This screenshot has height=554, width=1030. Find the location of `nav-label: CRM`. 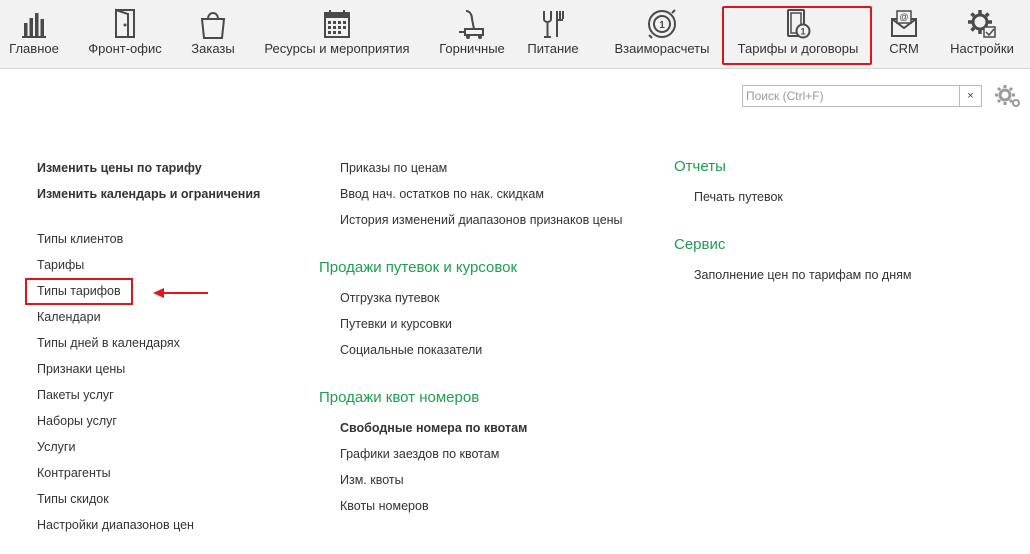

nav-label: CRM is located at coordinates (904, 48).